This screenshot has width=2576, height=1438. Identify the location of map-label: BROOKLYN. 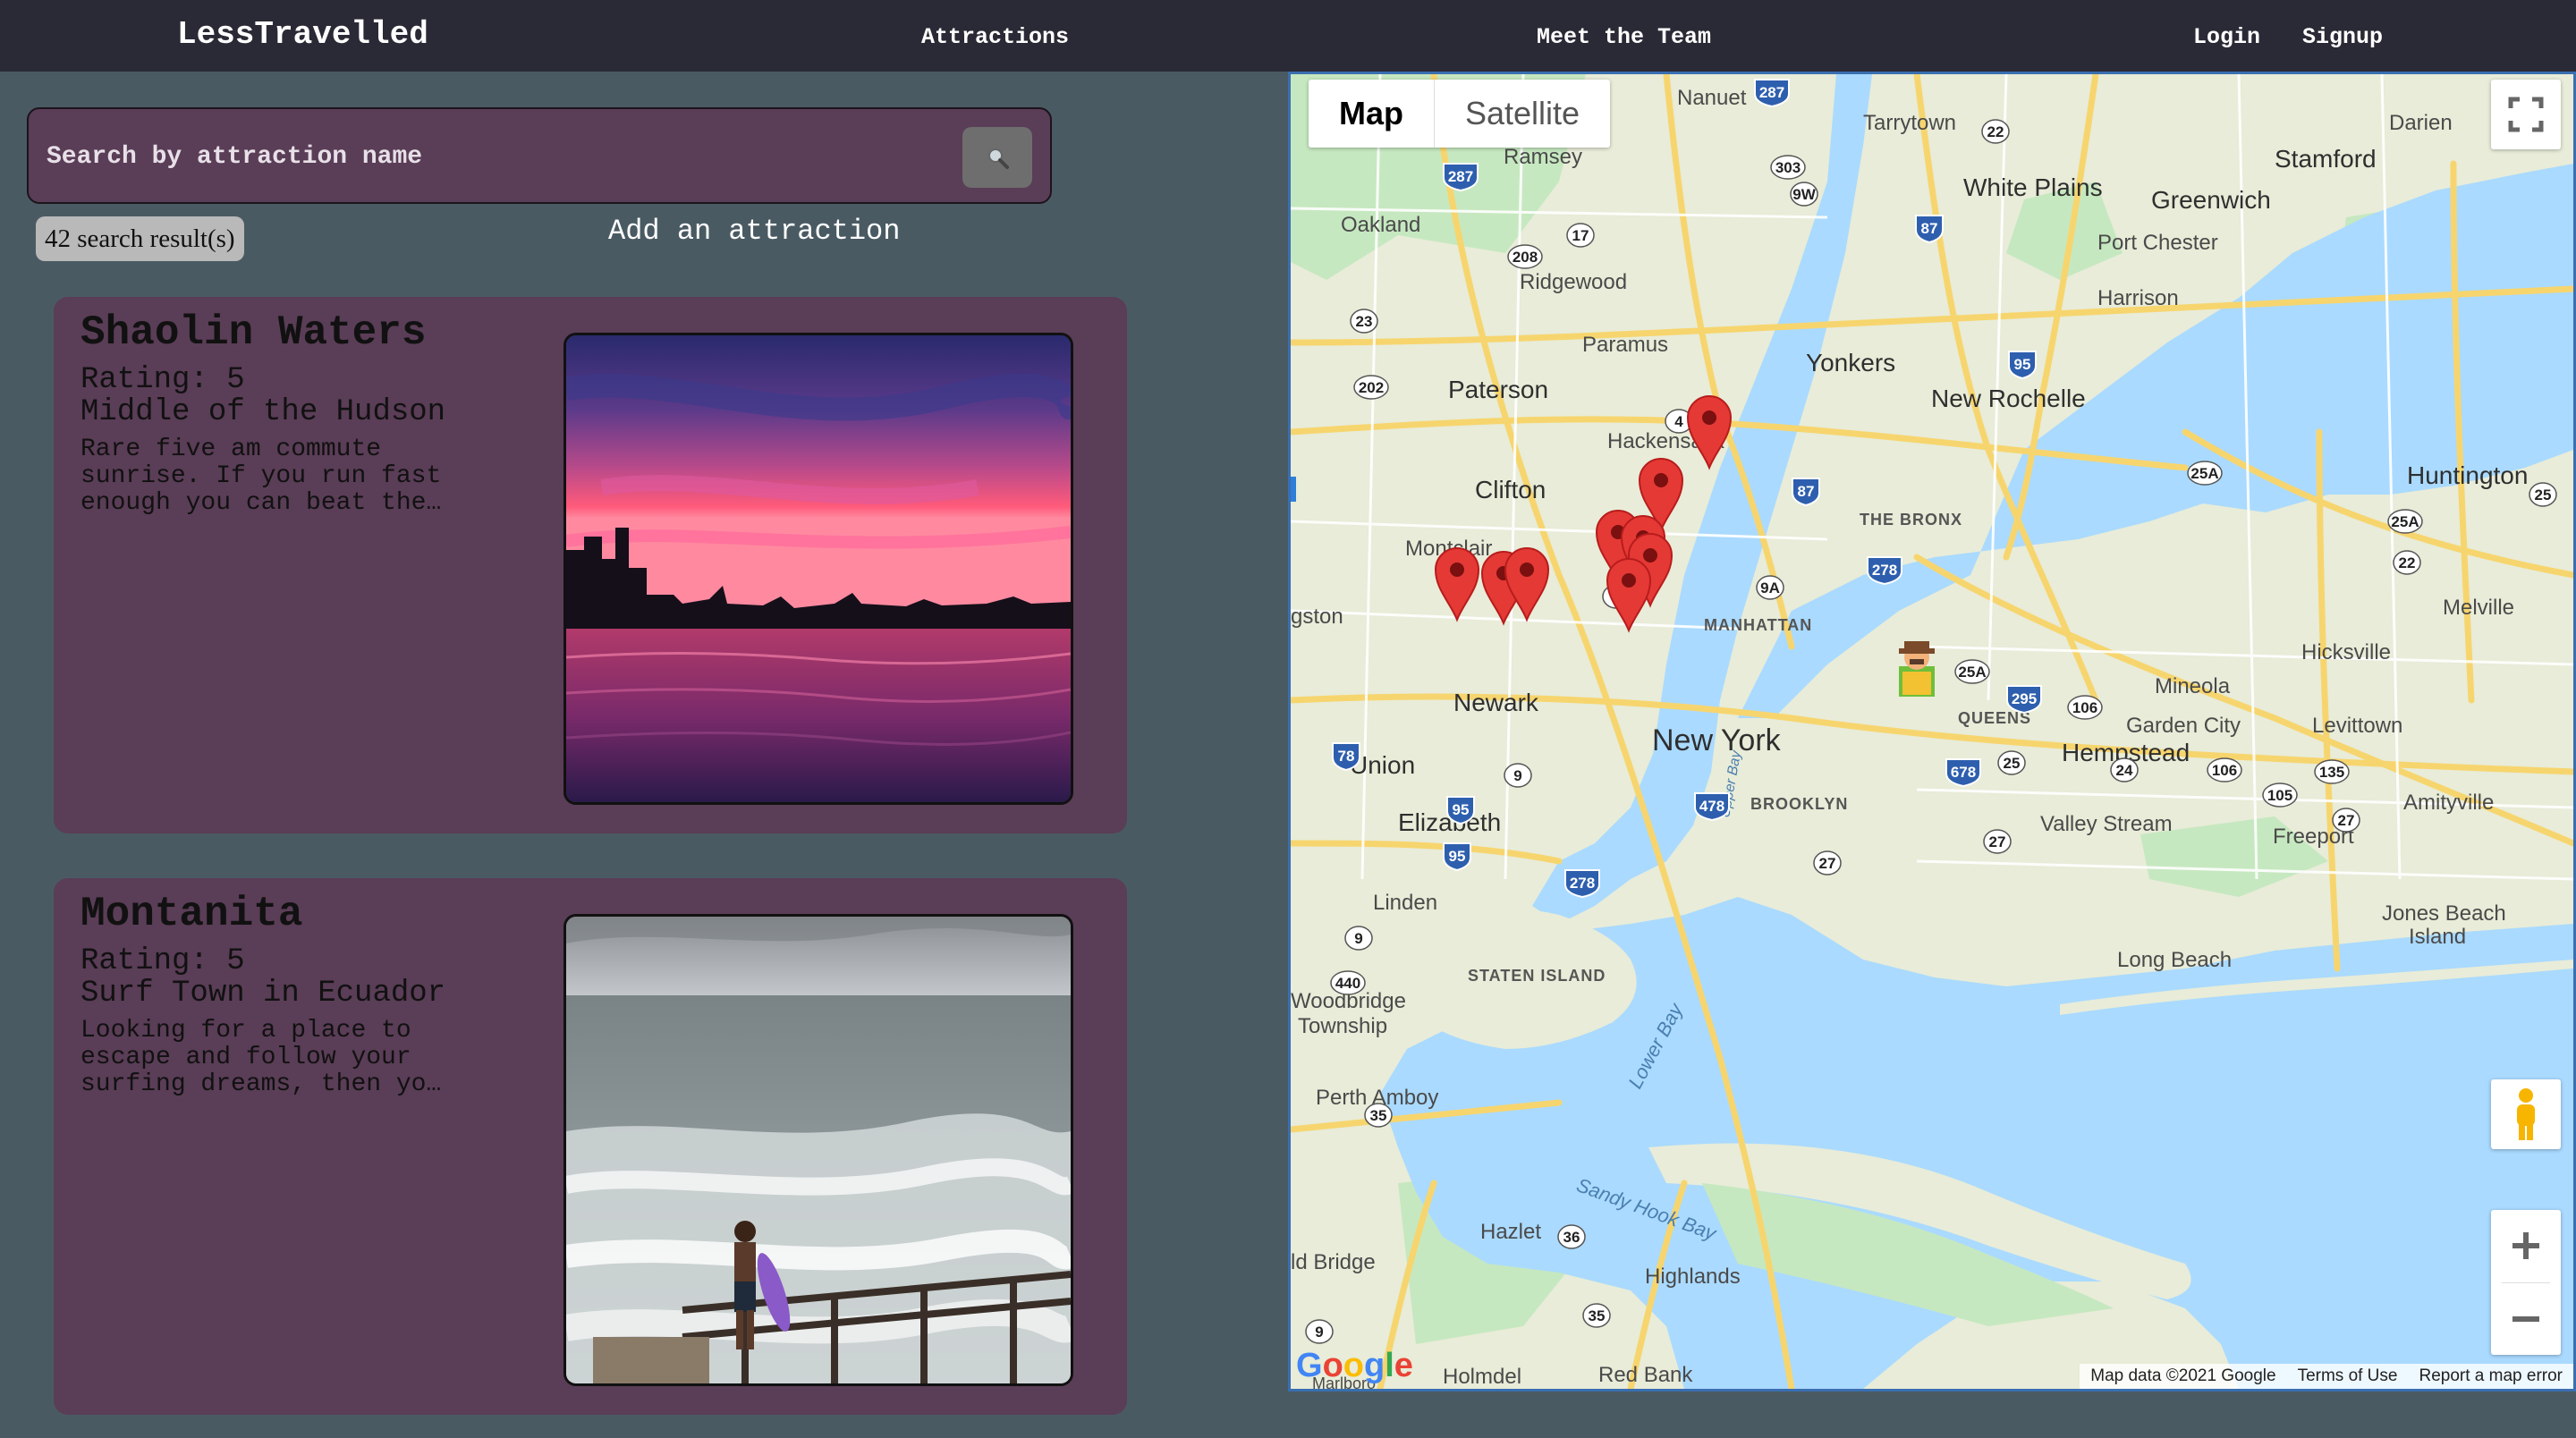
(1799, 804).